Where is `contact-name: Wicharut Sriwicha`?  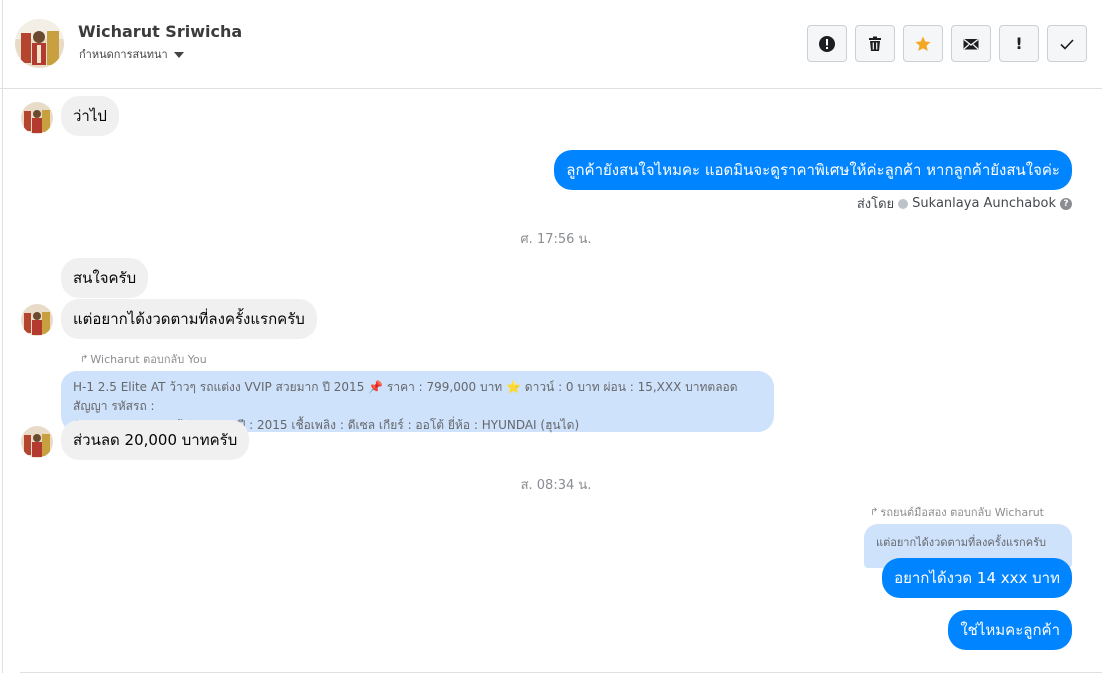 contact-name: Wicharut Sriwicha is located at coordinates (160, 31).